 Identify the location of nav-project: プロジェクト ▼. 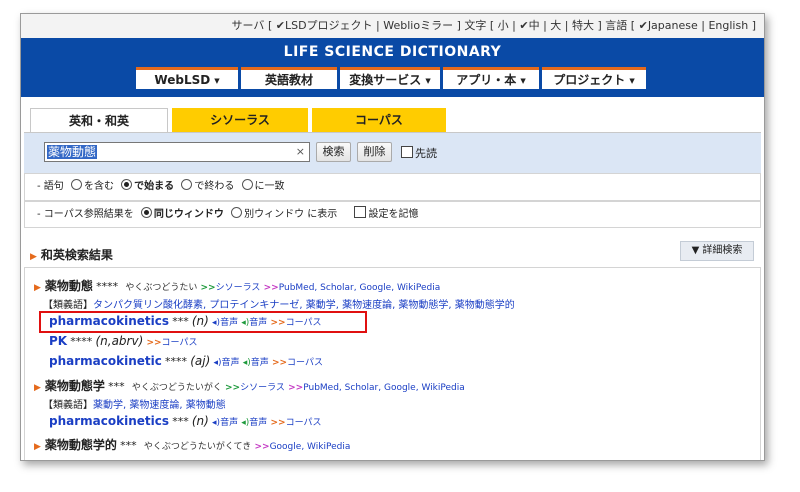
(594, 78).